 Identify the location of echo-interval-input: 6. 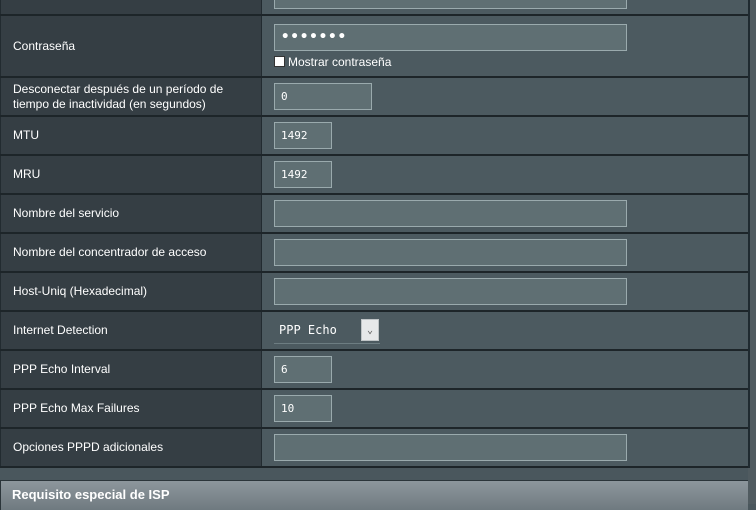
(303, 369).